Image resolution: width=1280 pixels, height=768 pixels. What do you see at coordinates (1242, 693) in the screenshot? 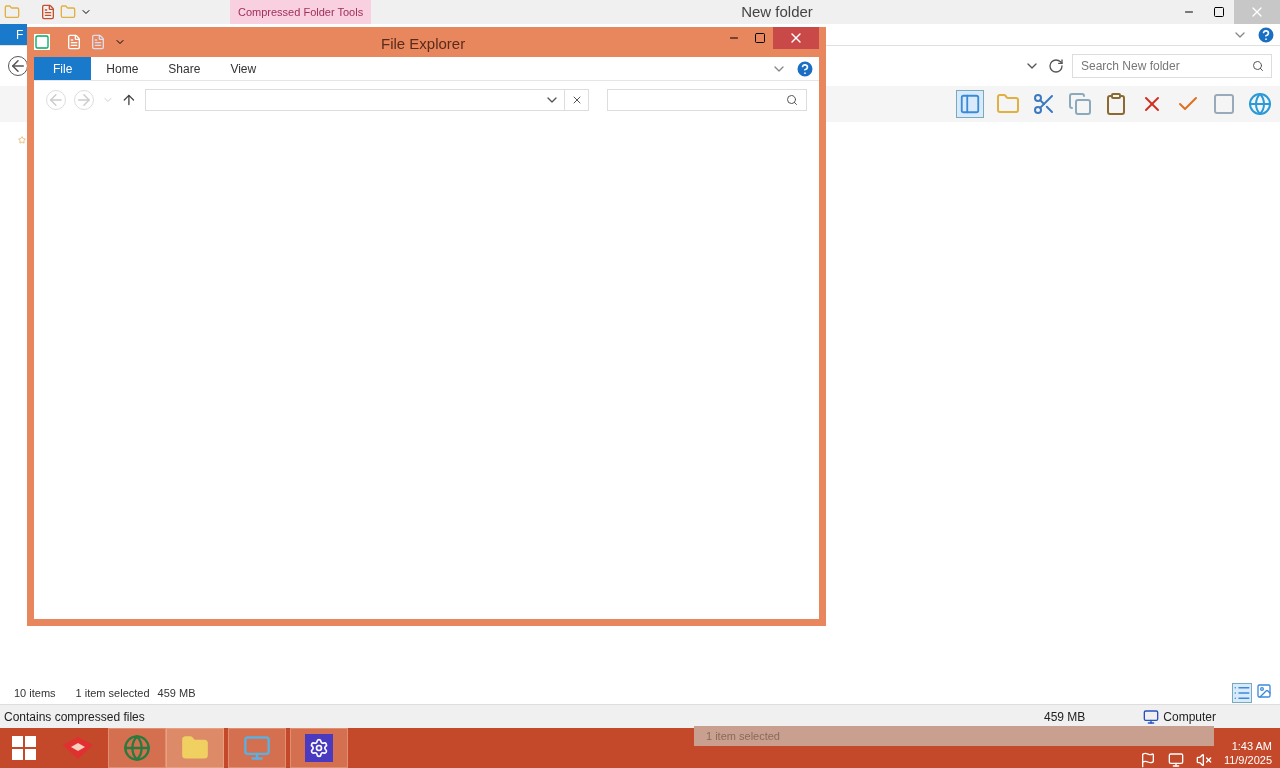
I see `details-view-icon` at bounding box center [1242, 693].